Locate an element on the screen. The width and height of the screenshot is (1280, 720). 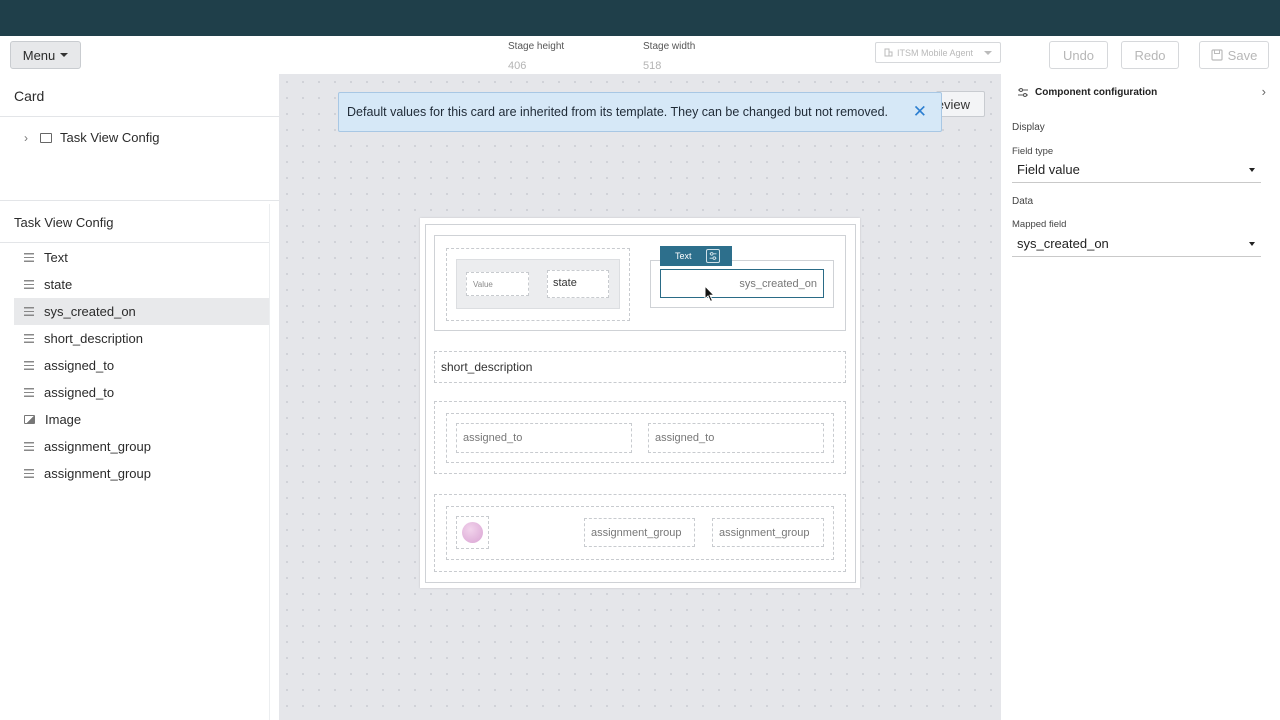
undo-label: Undo is located at coordinates (1078, 55).